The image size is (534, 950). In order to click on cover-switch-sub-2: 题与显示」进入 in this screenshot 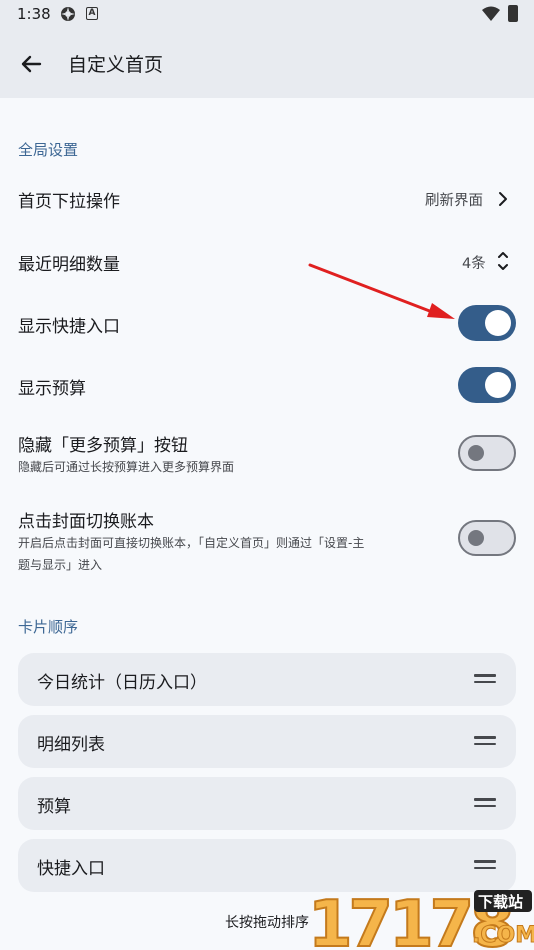, I will do `click(60, 565)`.